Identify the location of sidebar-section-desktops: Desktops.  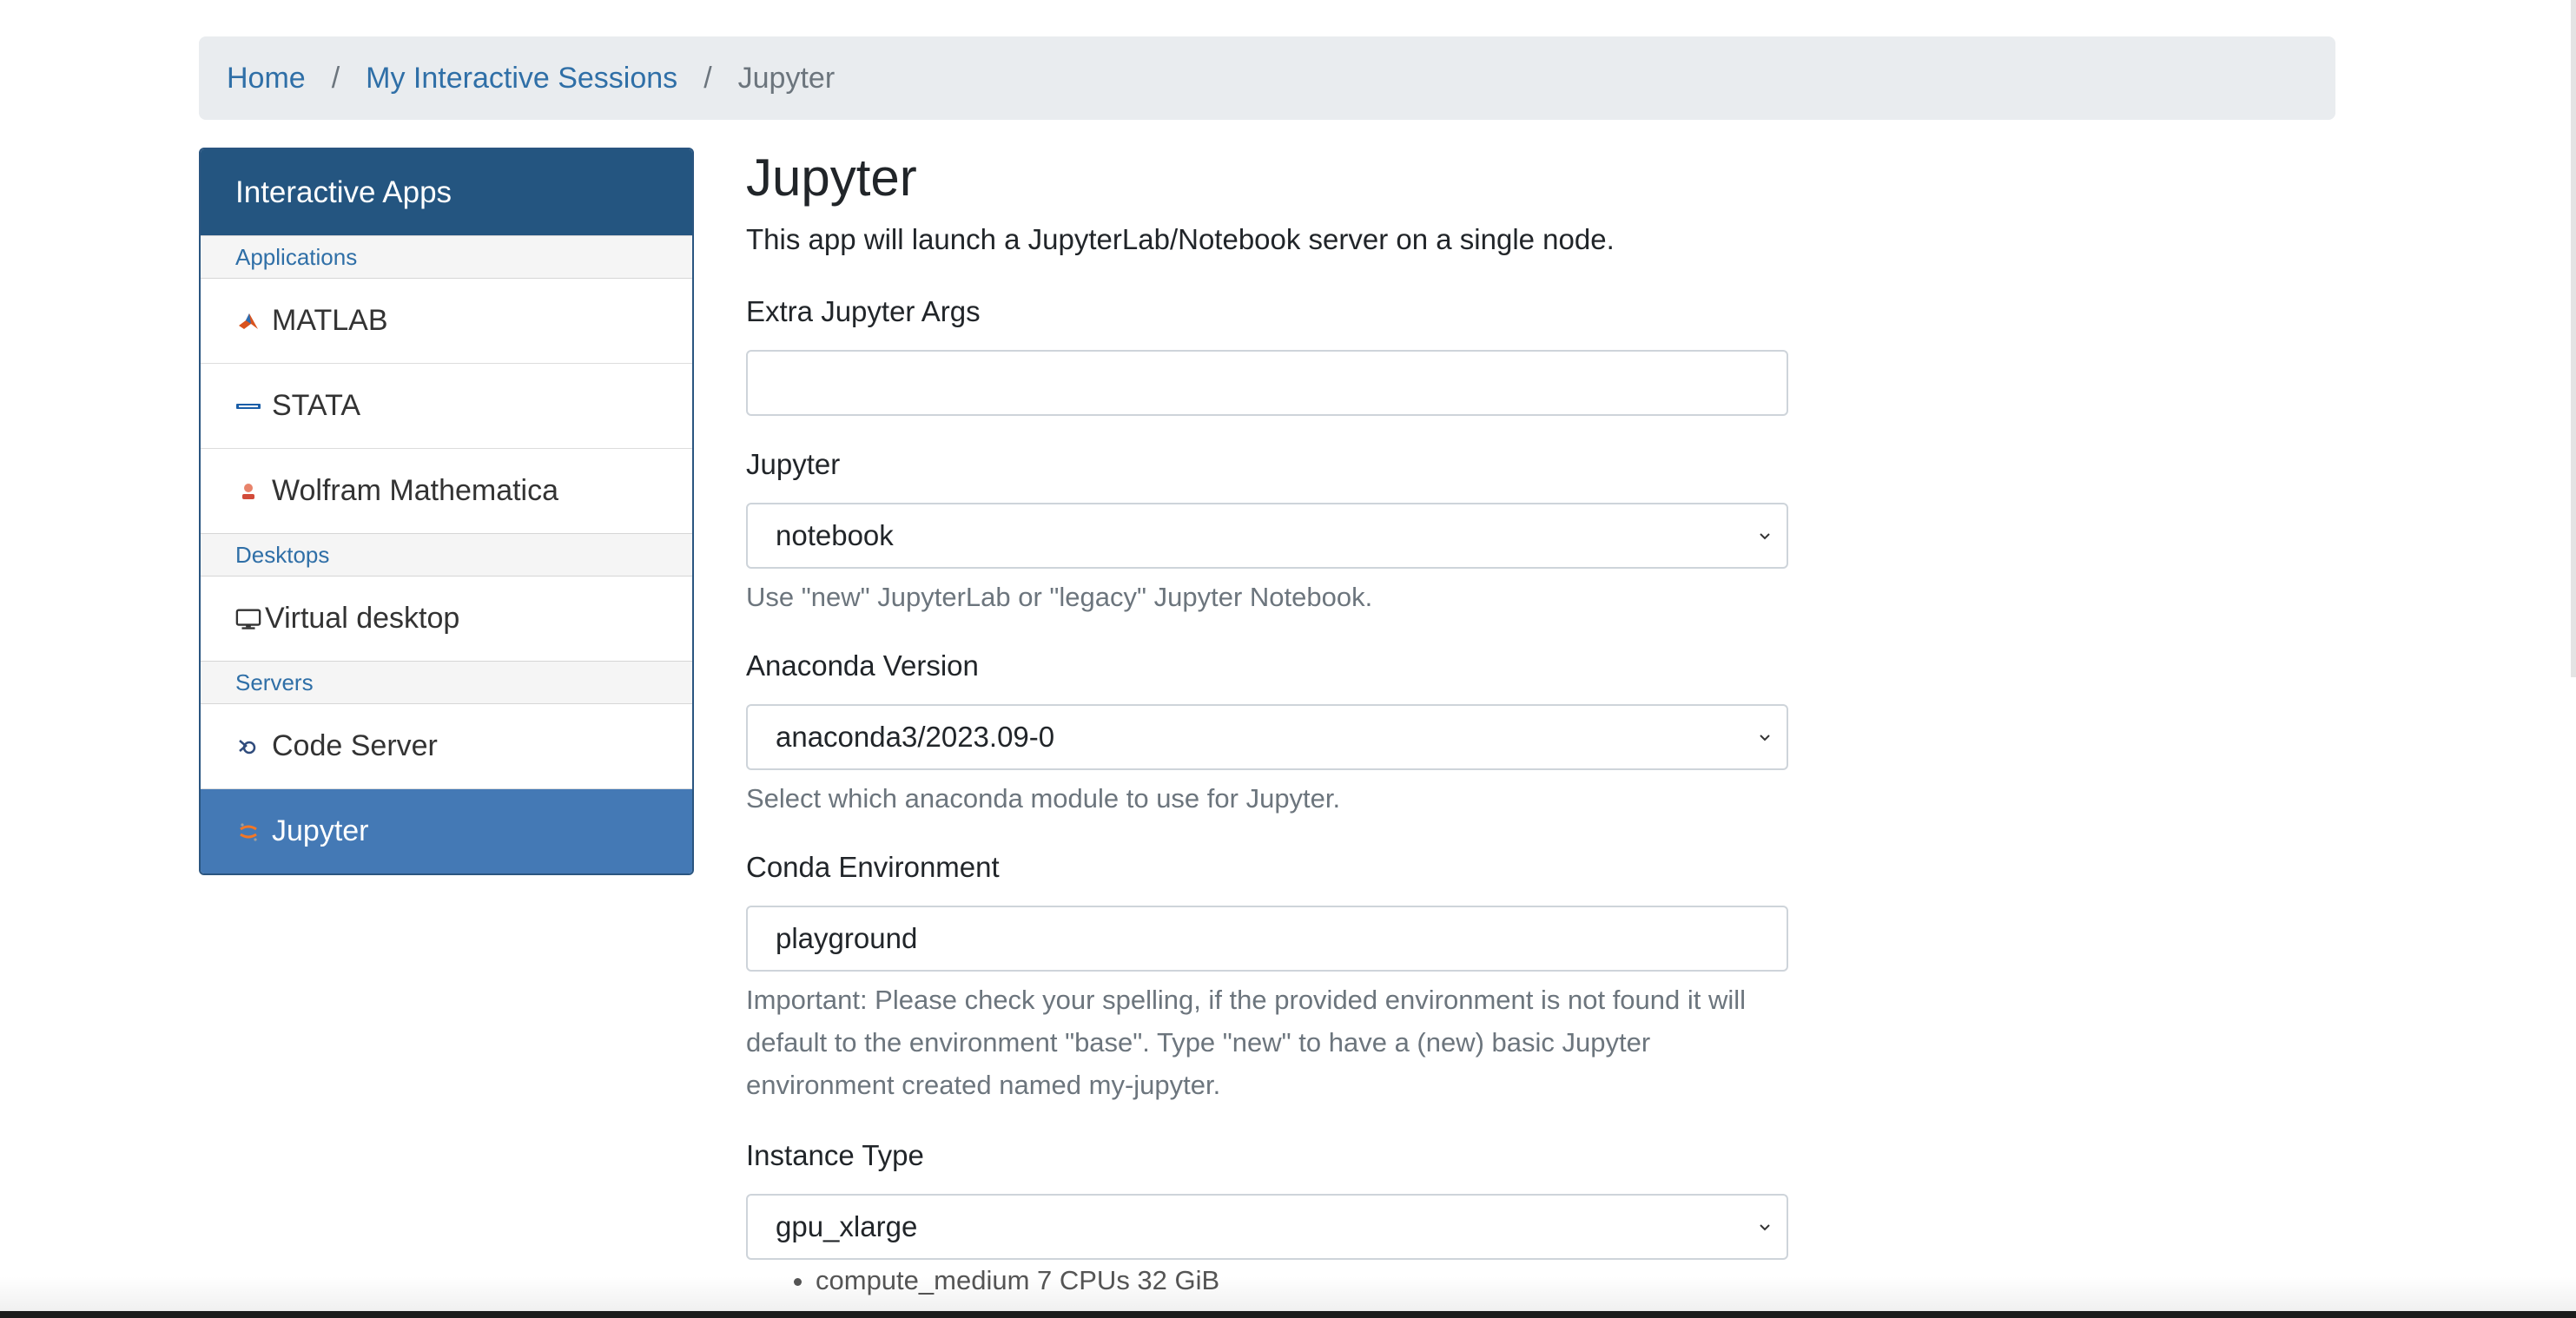
(446, 555).